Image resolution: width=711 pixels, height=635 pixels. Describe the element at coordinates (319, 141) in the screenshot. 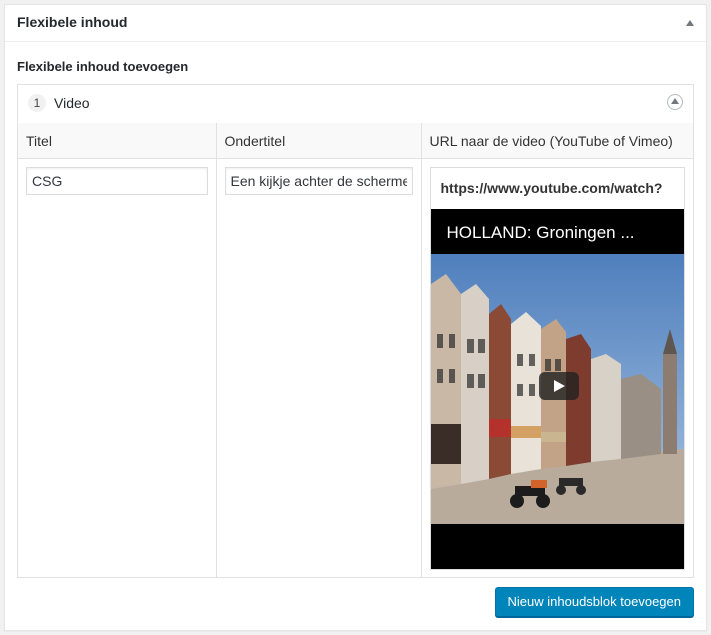

I see `column-header-subtitle: Ondertitel` at that location.